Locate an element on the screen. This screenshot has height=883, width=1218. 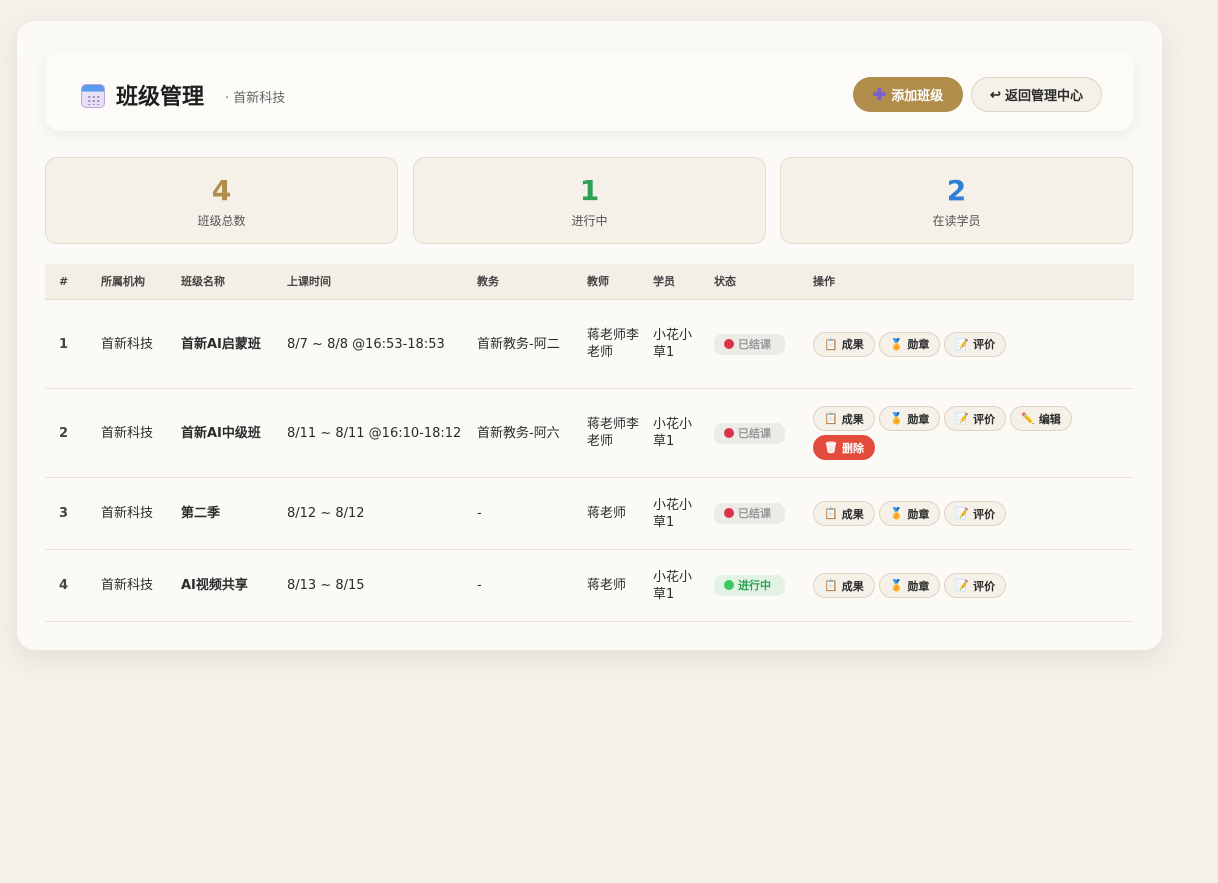
action-label: 删除 is located at coordinates (852, 448).